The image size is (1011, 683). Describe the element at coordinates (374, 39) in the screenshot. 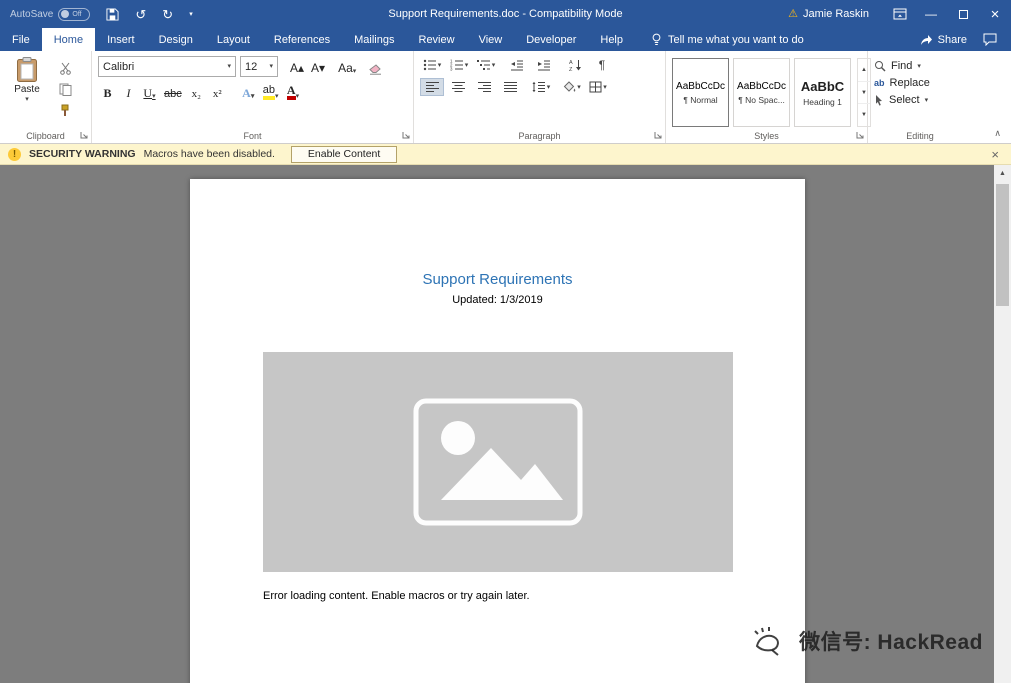

I see `tab-mailings: Mailings` at that location.